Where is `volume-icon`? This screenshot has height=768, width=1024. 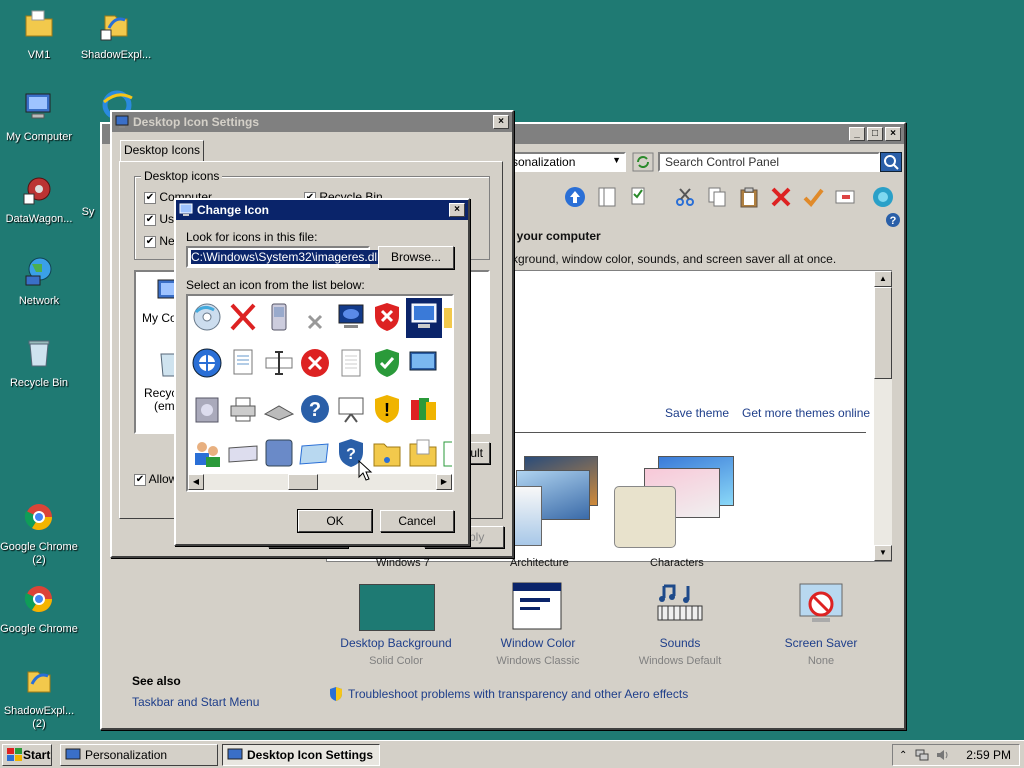
volume-icon is located at coordinates (942, 755).